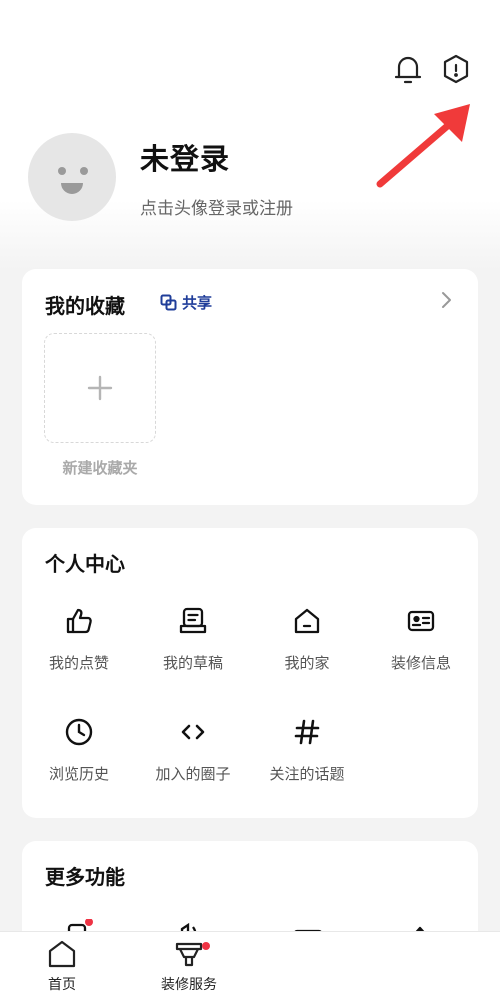 This screenshot has width=500, height=1000. Describe the element at coordinates (168, 302) in the screenshot. I see `share-icon` at that location.